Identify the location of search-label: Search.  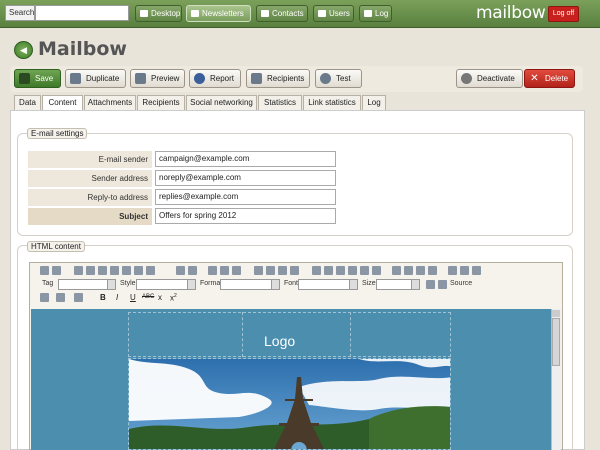
(20, 13).